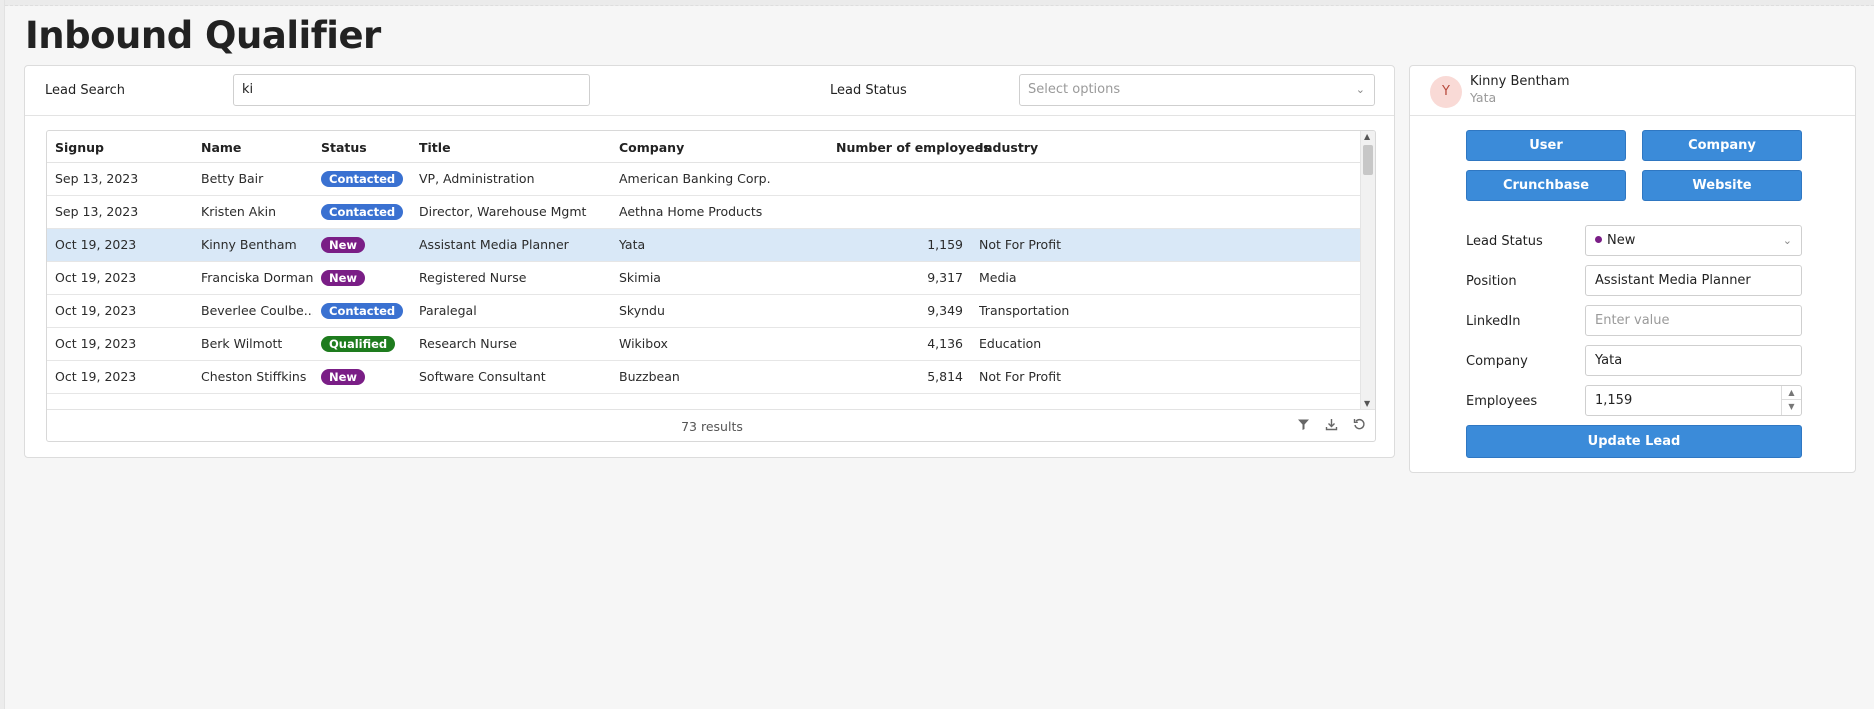 Image resolution: width=1874 pixels, height=709 pixels. I want to click on cell-title: Assistant Media Planner, so click(494, 244).